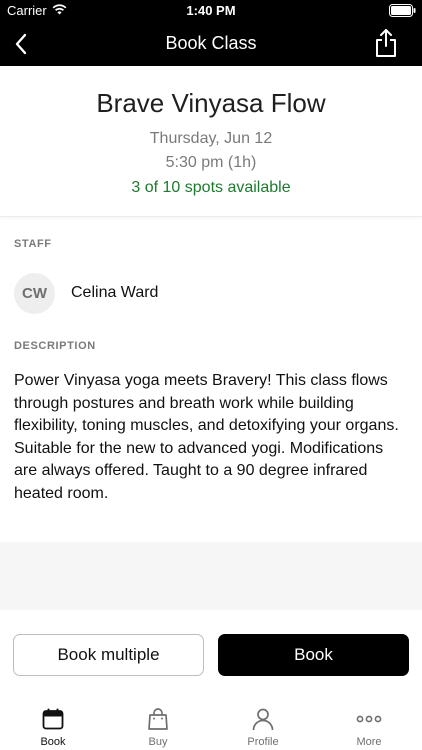 The height and width of the screenshot is (750, 422). I want to click on tab-book: Book, so click(53, 723).